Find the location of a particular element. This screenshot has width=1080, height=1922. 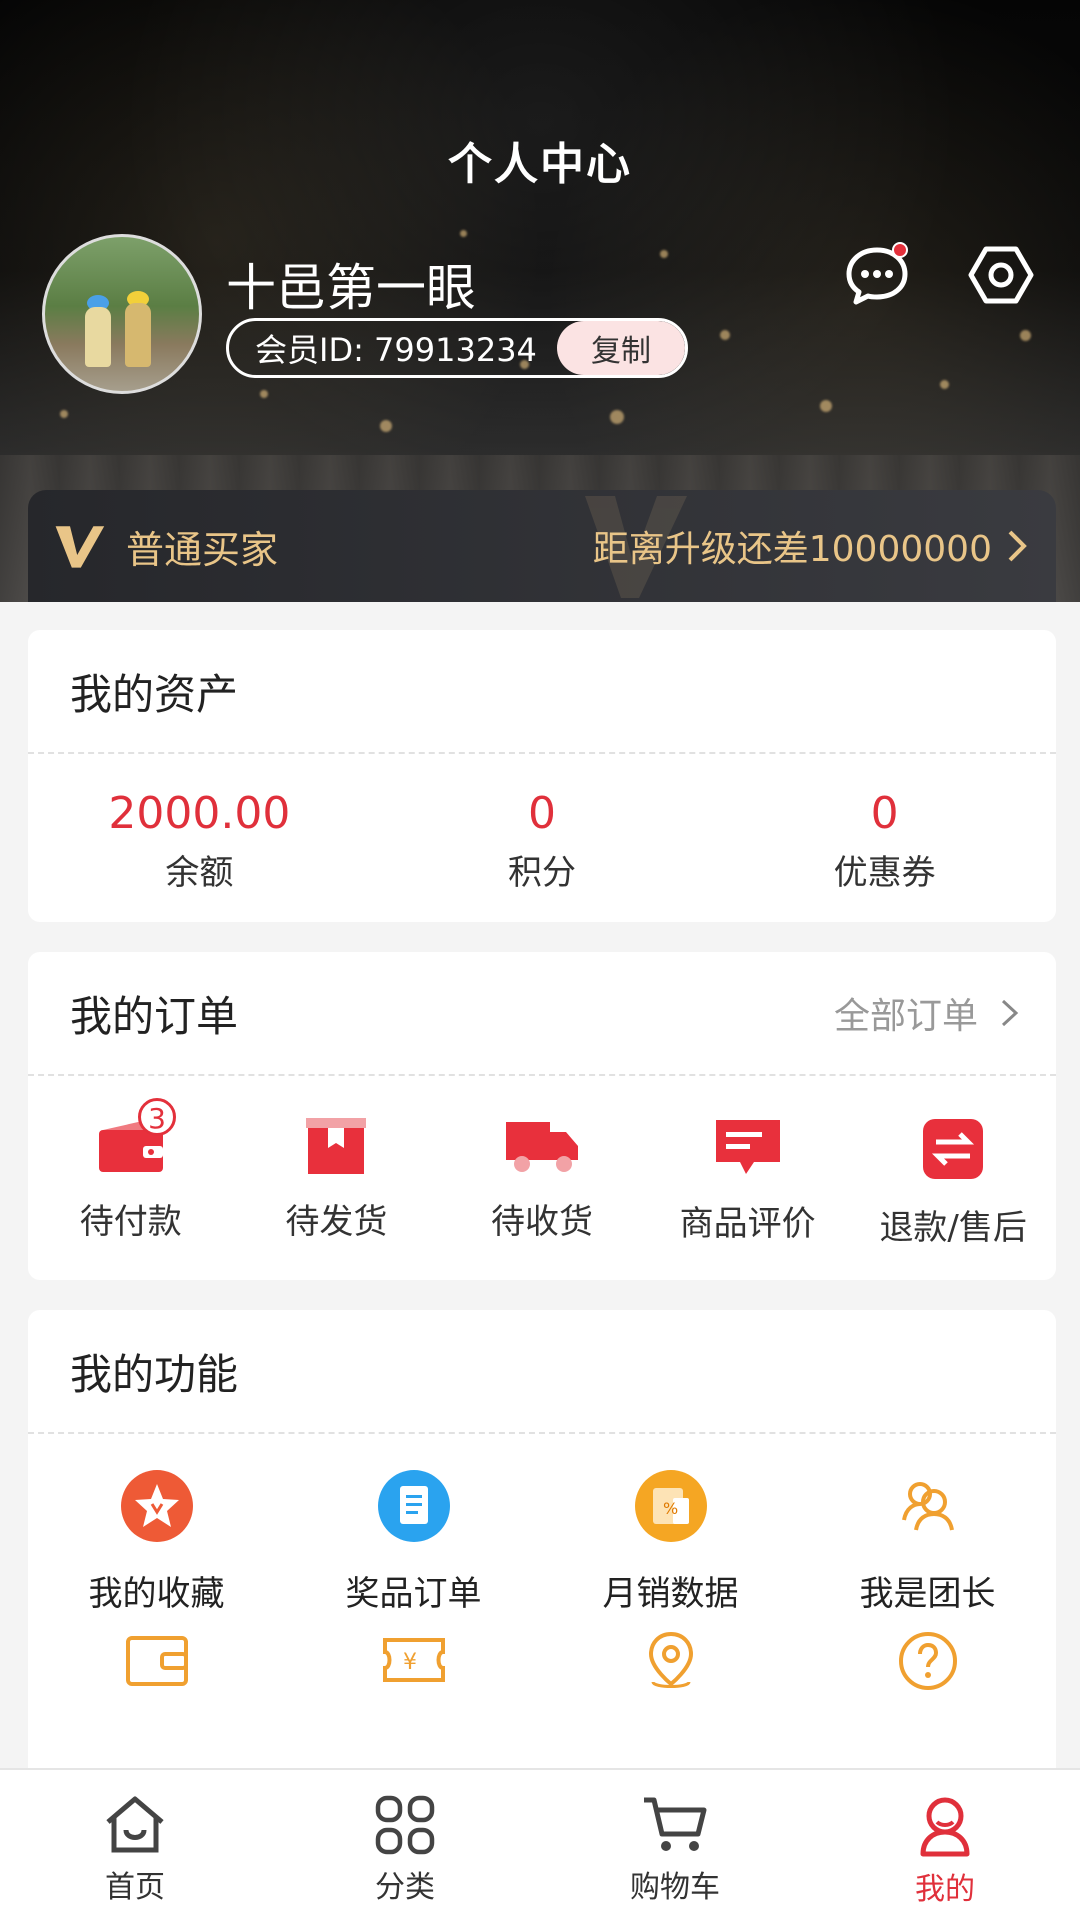

v-watermark-icon is located at coordinates (636, 547).